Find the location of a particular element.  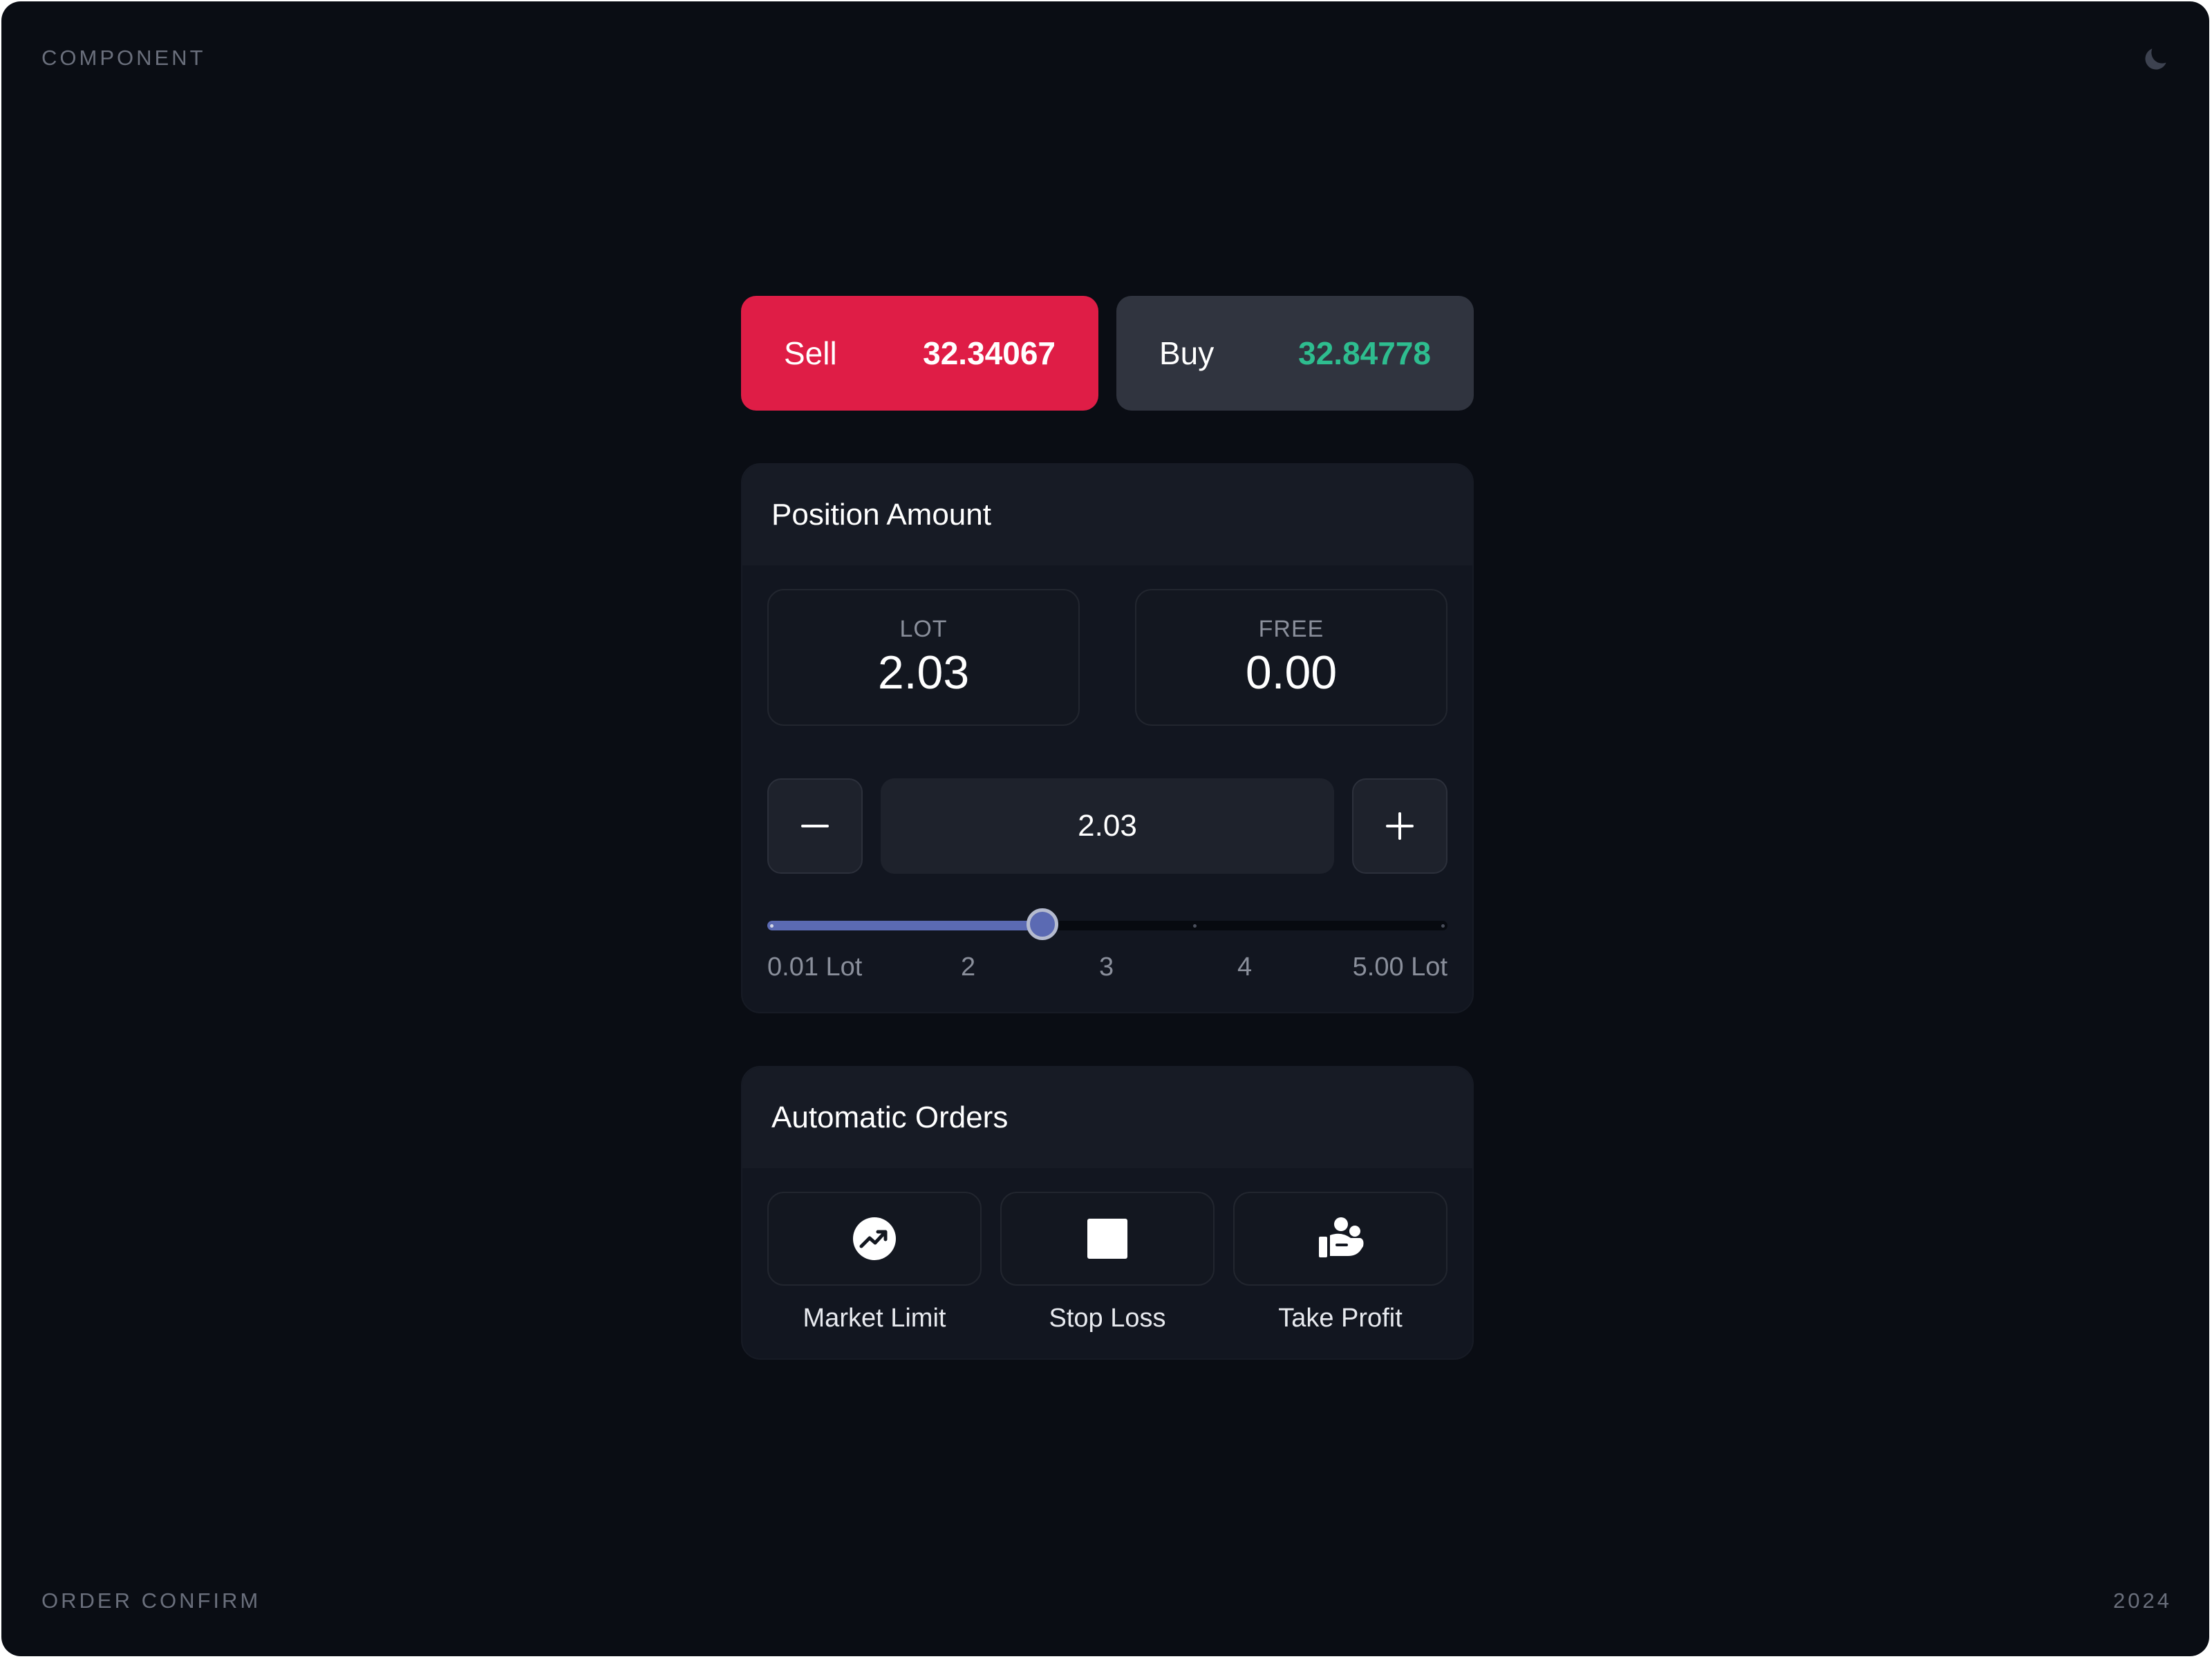

slider-ticks: 0.01 Lot 2 3 4 5.00 Lot is located at coordinates (1107, 969).